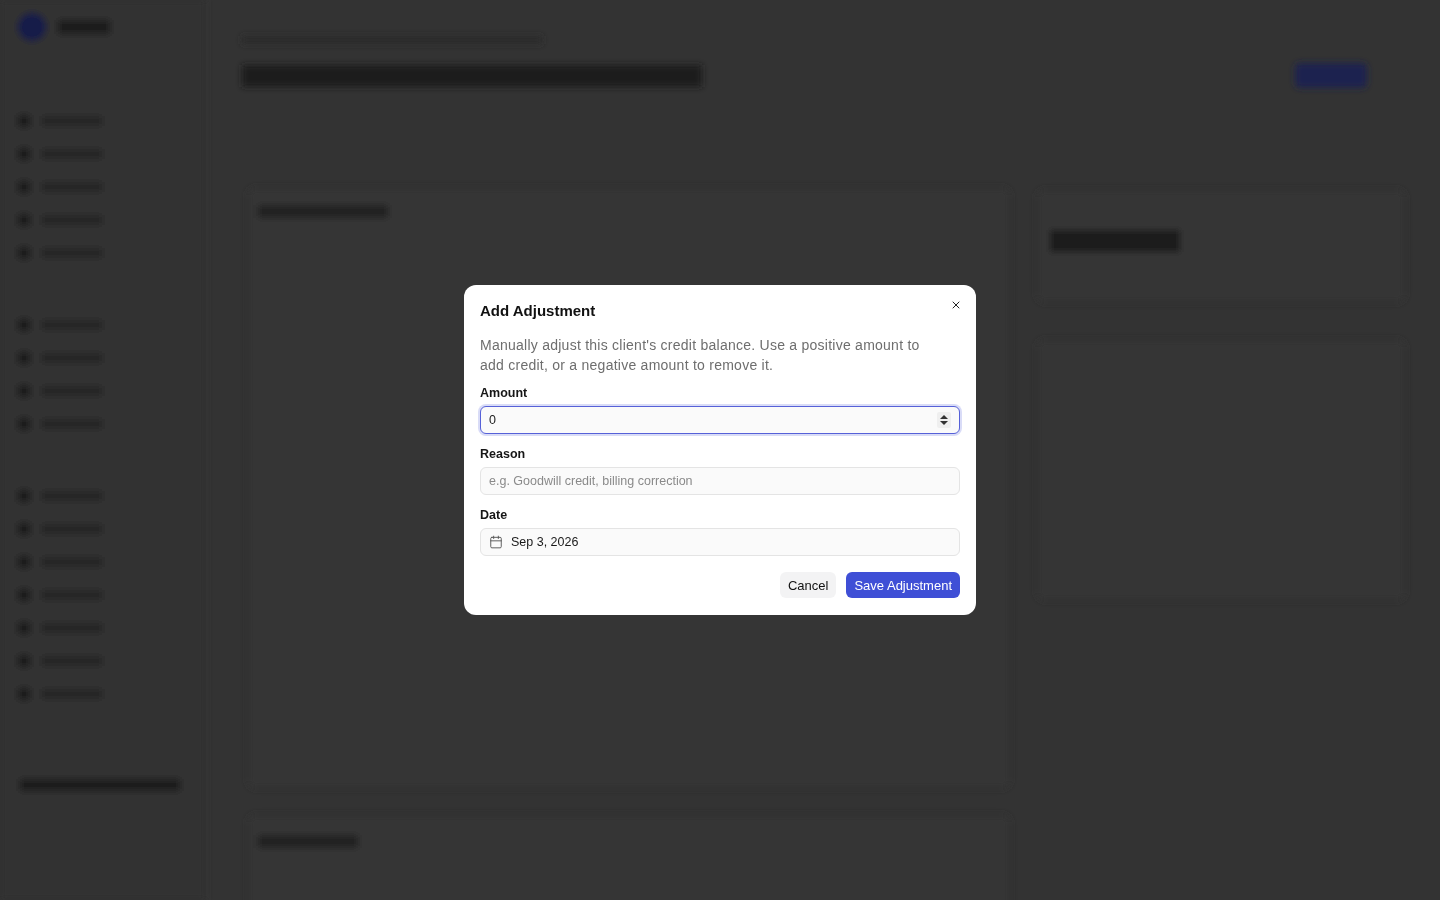  What do you see at coordinates (956, 305) in the screenshot?
I see `close-icon` at bounding box center [956, 305].